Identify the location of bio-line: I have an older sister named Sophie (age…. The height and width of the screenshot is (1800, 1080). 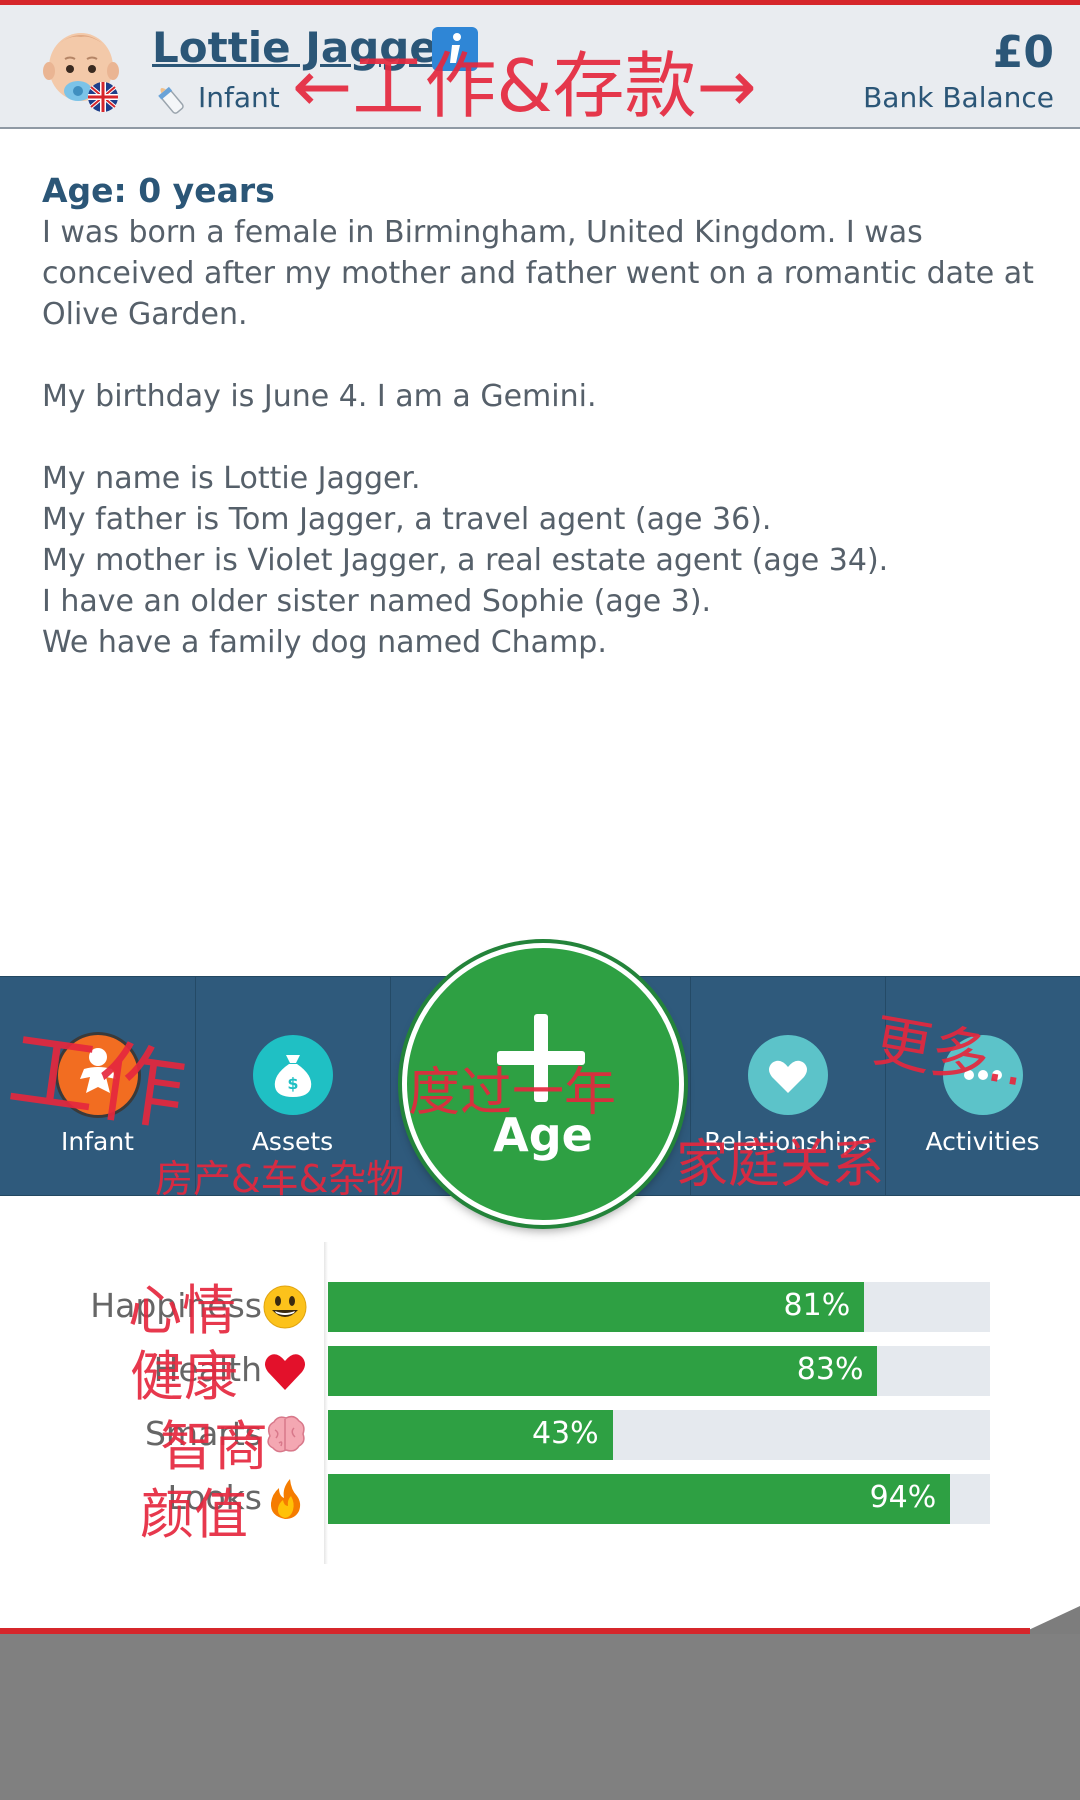
(377, 601).